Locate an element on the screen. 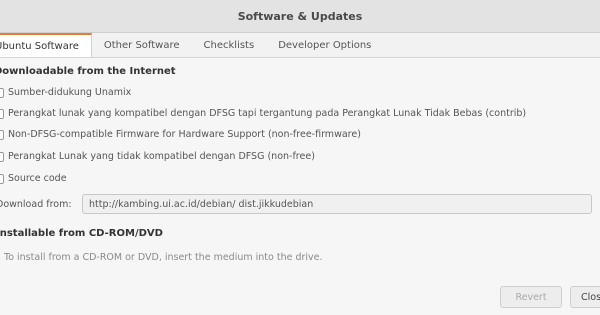 The height and width of the screenshot is (315, 600). source-option-main: Sumber-didukung Unamix is located at coordinates (65, 92).